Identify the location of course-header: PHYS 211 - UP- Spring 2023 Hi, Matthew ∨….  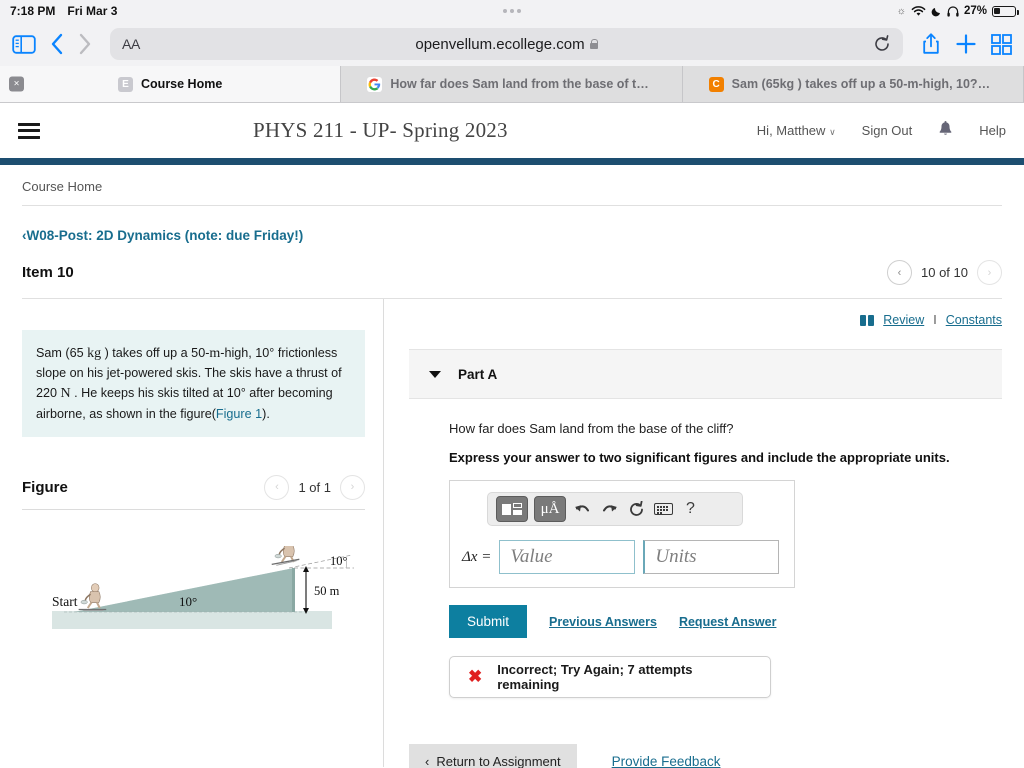
(512, 130).